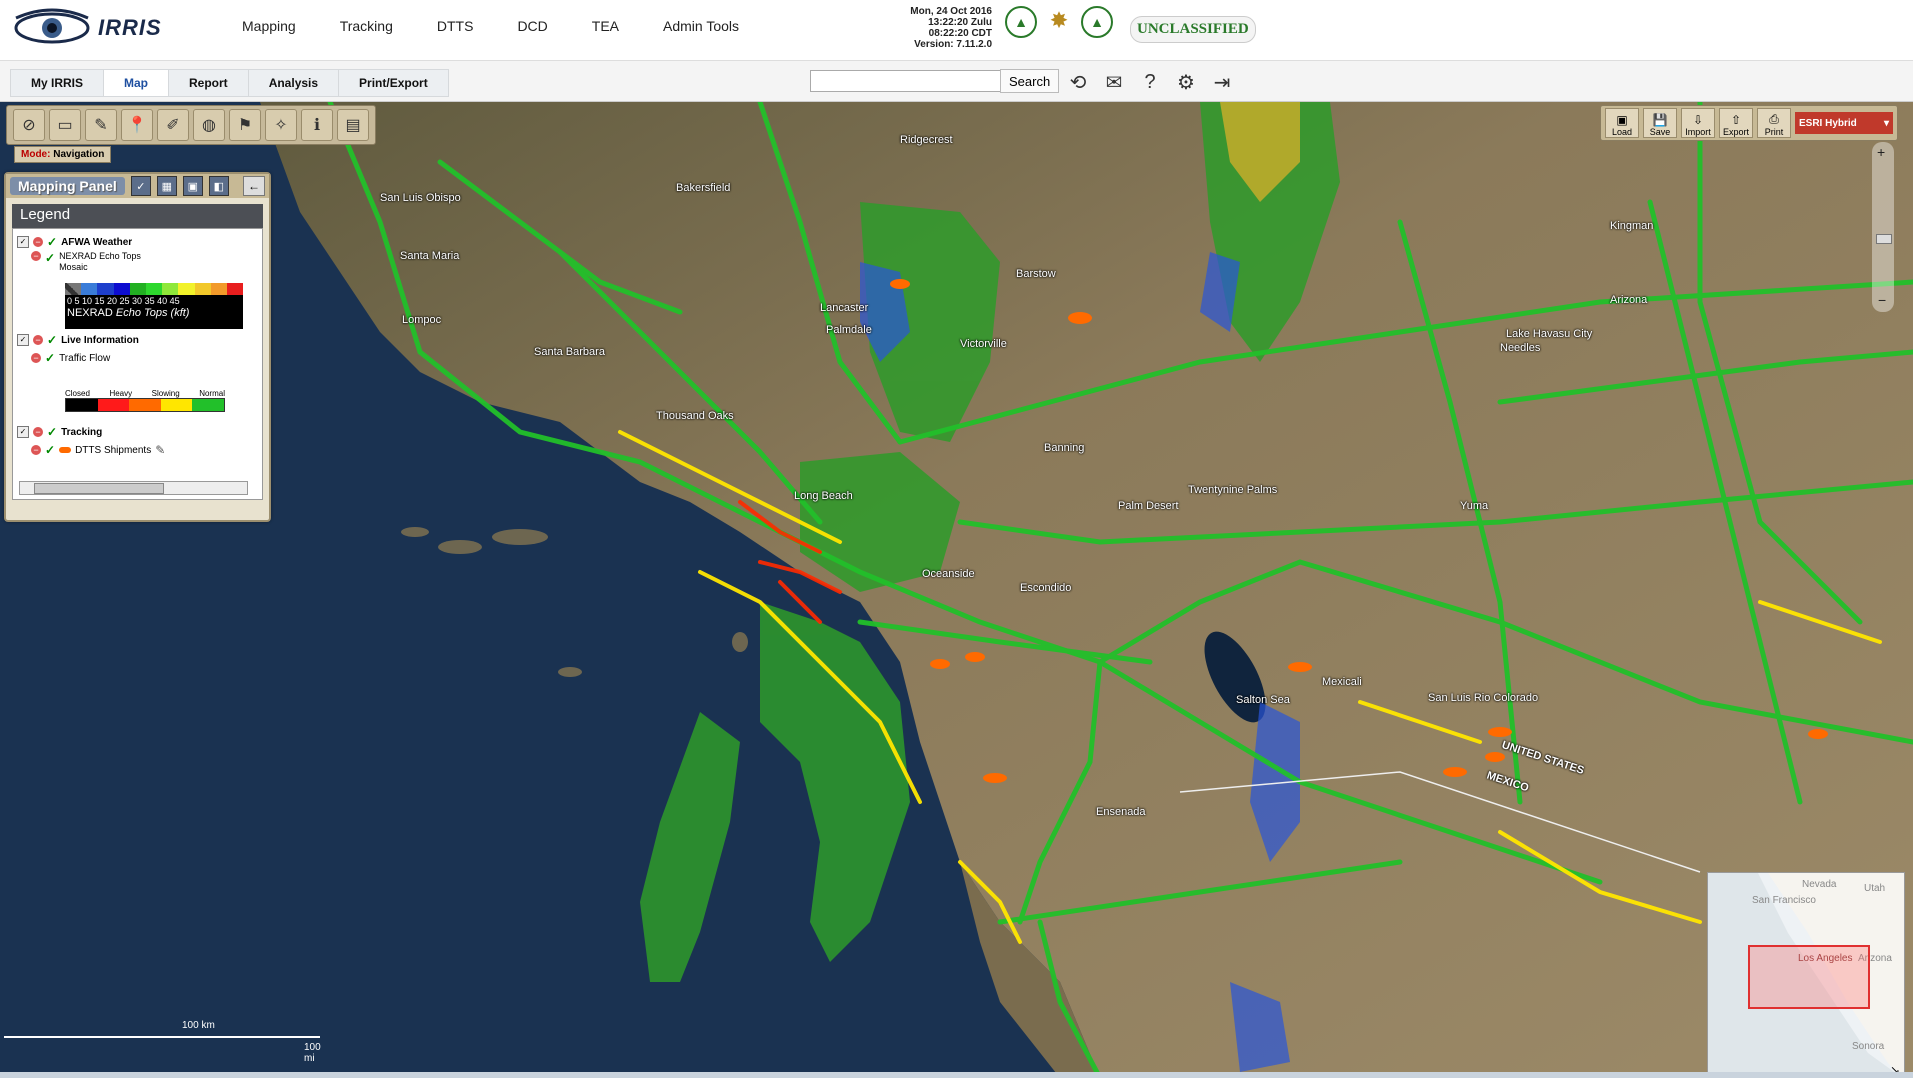 This screenshot has height=1078, width=1913. Describe the element at coordinates (1549, 334) in the screenshot. I see `map-label-lake-havasu: Lake Havasu City` at that location.